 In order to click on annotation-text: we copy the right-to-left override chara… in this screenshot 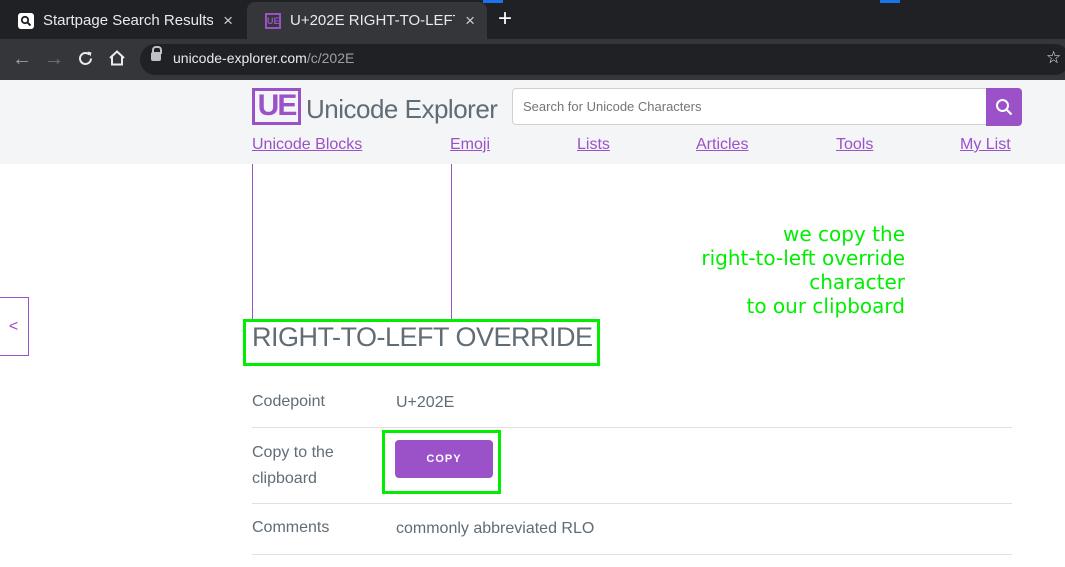, I will do `click(803, 270)`.